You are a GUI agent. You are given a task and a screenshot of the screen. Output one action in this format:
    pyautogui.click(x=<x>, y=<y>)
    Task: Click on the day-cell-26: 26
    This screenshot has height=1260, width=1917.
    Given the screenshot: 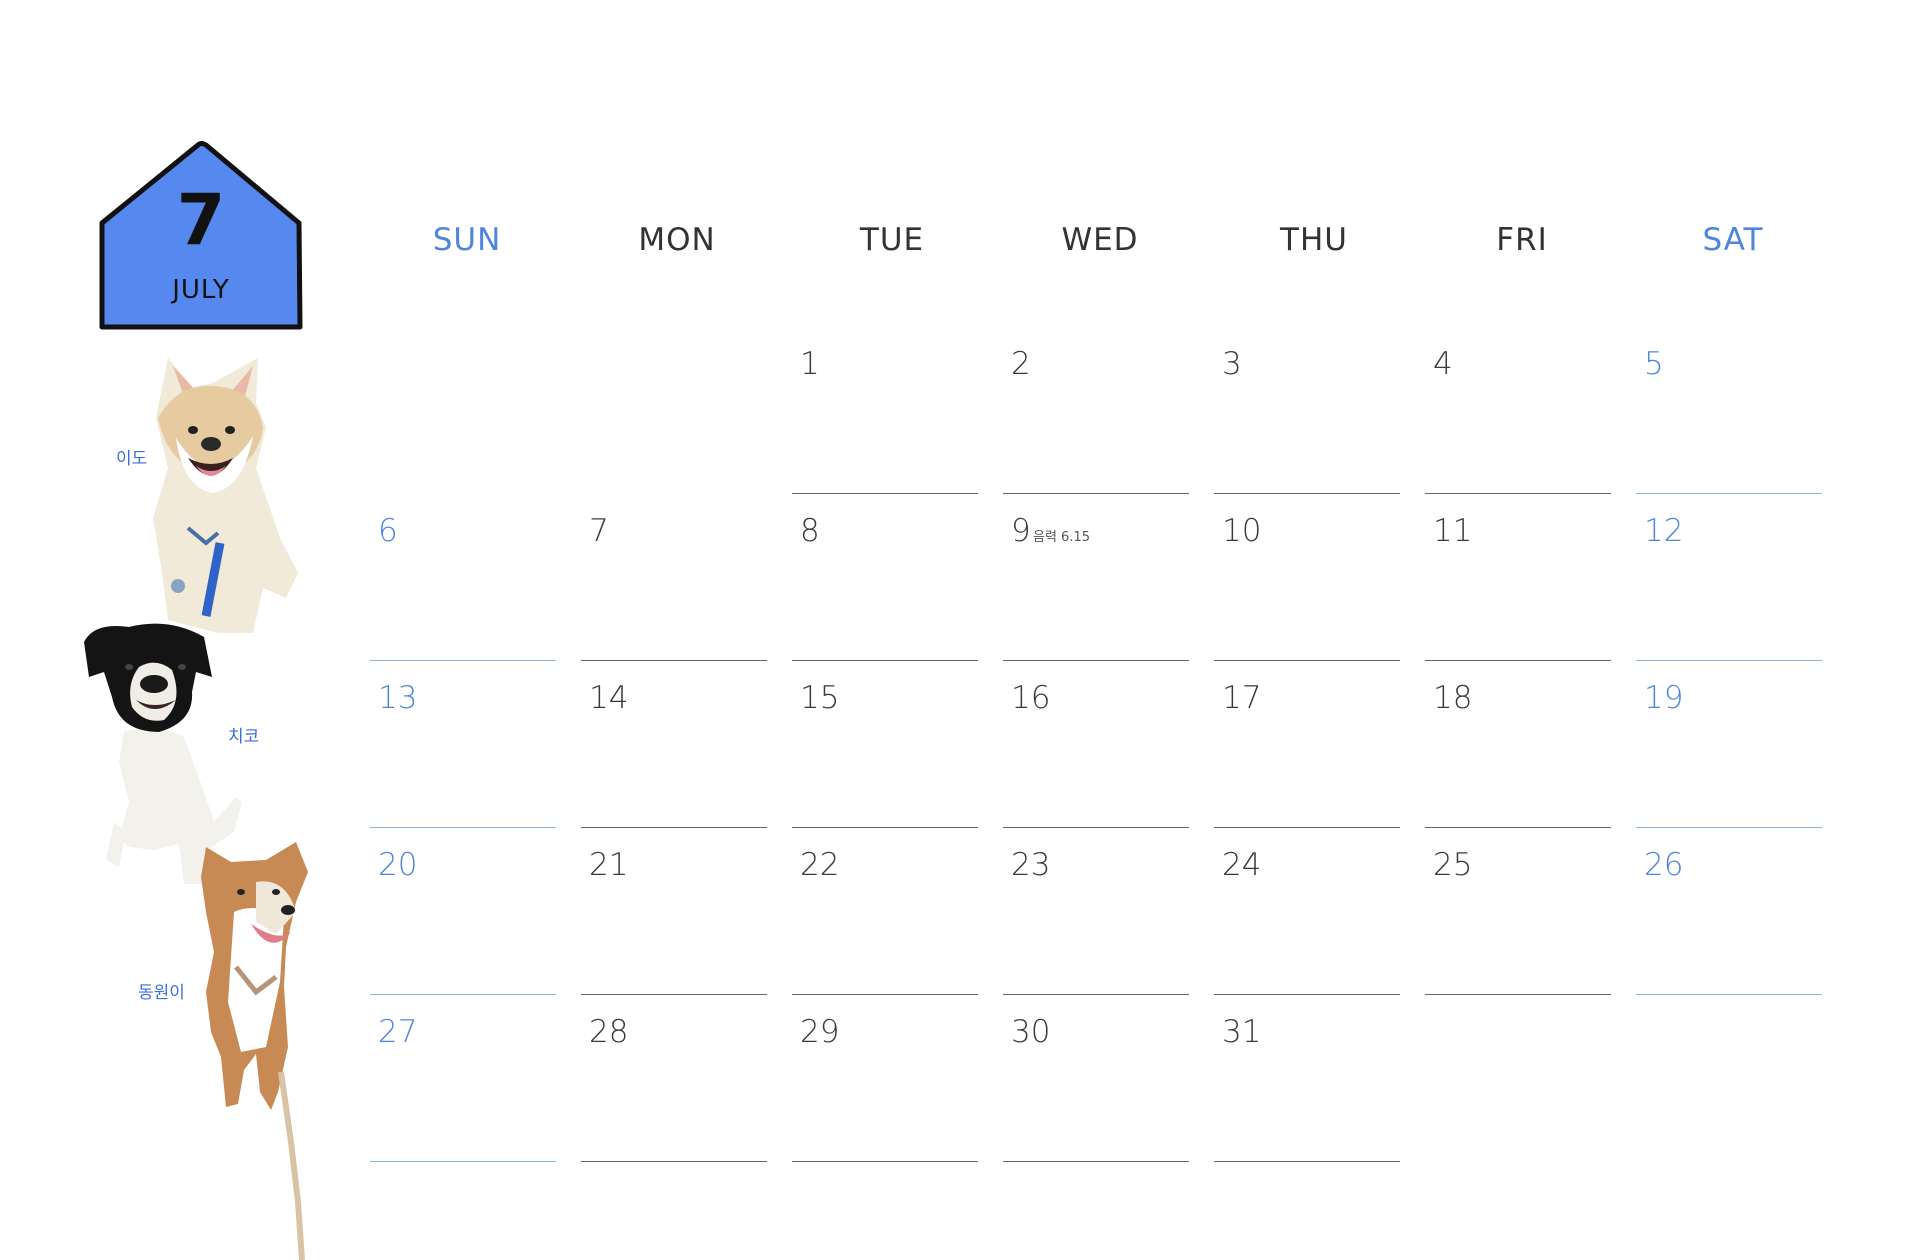 What is the action you would take?
    pyautogui.click(x=1729, y=912)
    